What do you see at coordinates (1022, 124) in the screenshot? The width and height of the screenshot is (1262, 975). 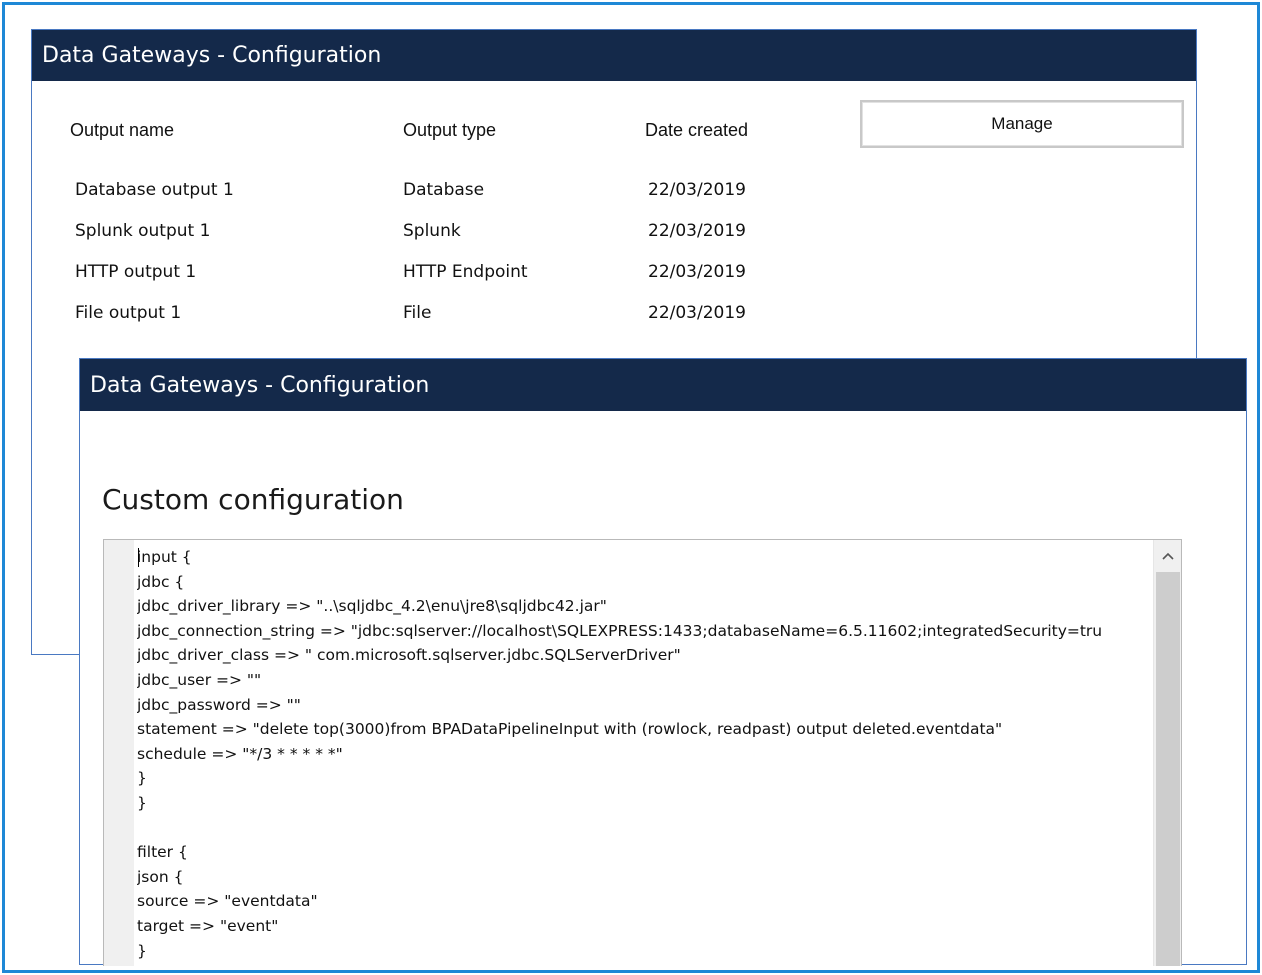 I see `manage-button: Manage` at bounding box center [1022, 124].